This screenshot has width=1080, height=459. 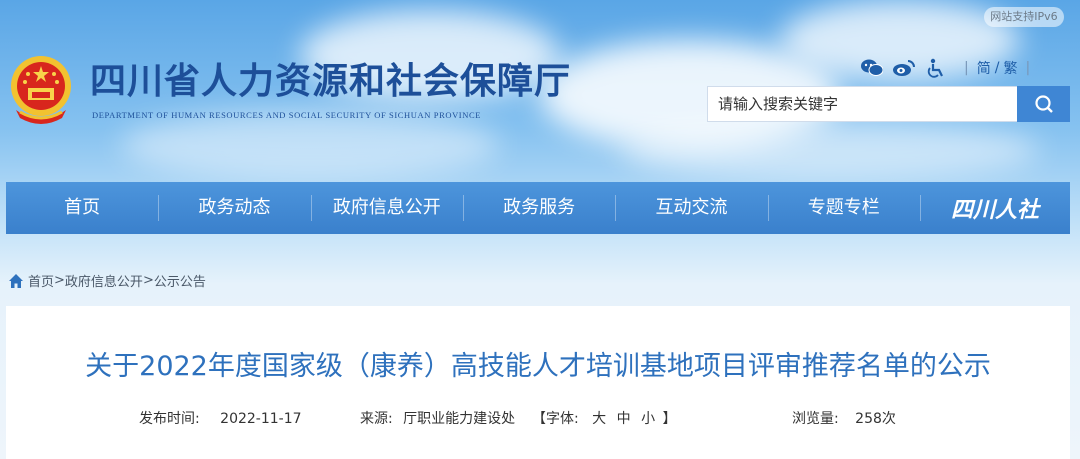 I want to click on lang-traditional-link: 繁, so click(x=1010, y=68).